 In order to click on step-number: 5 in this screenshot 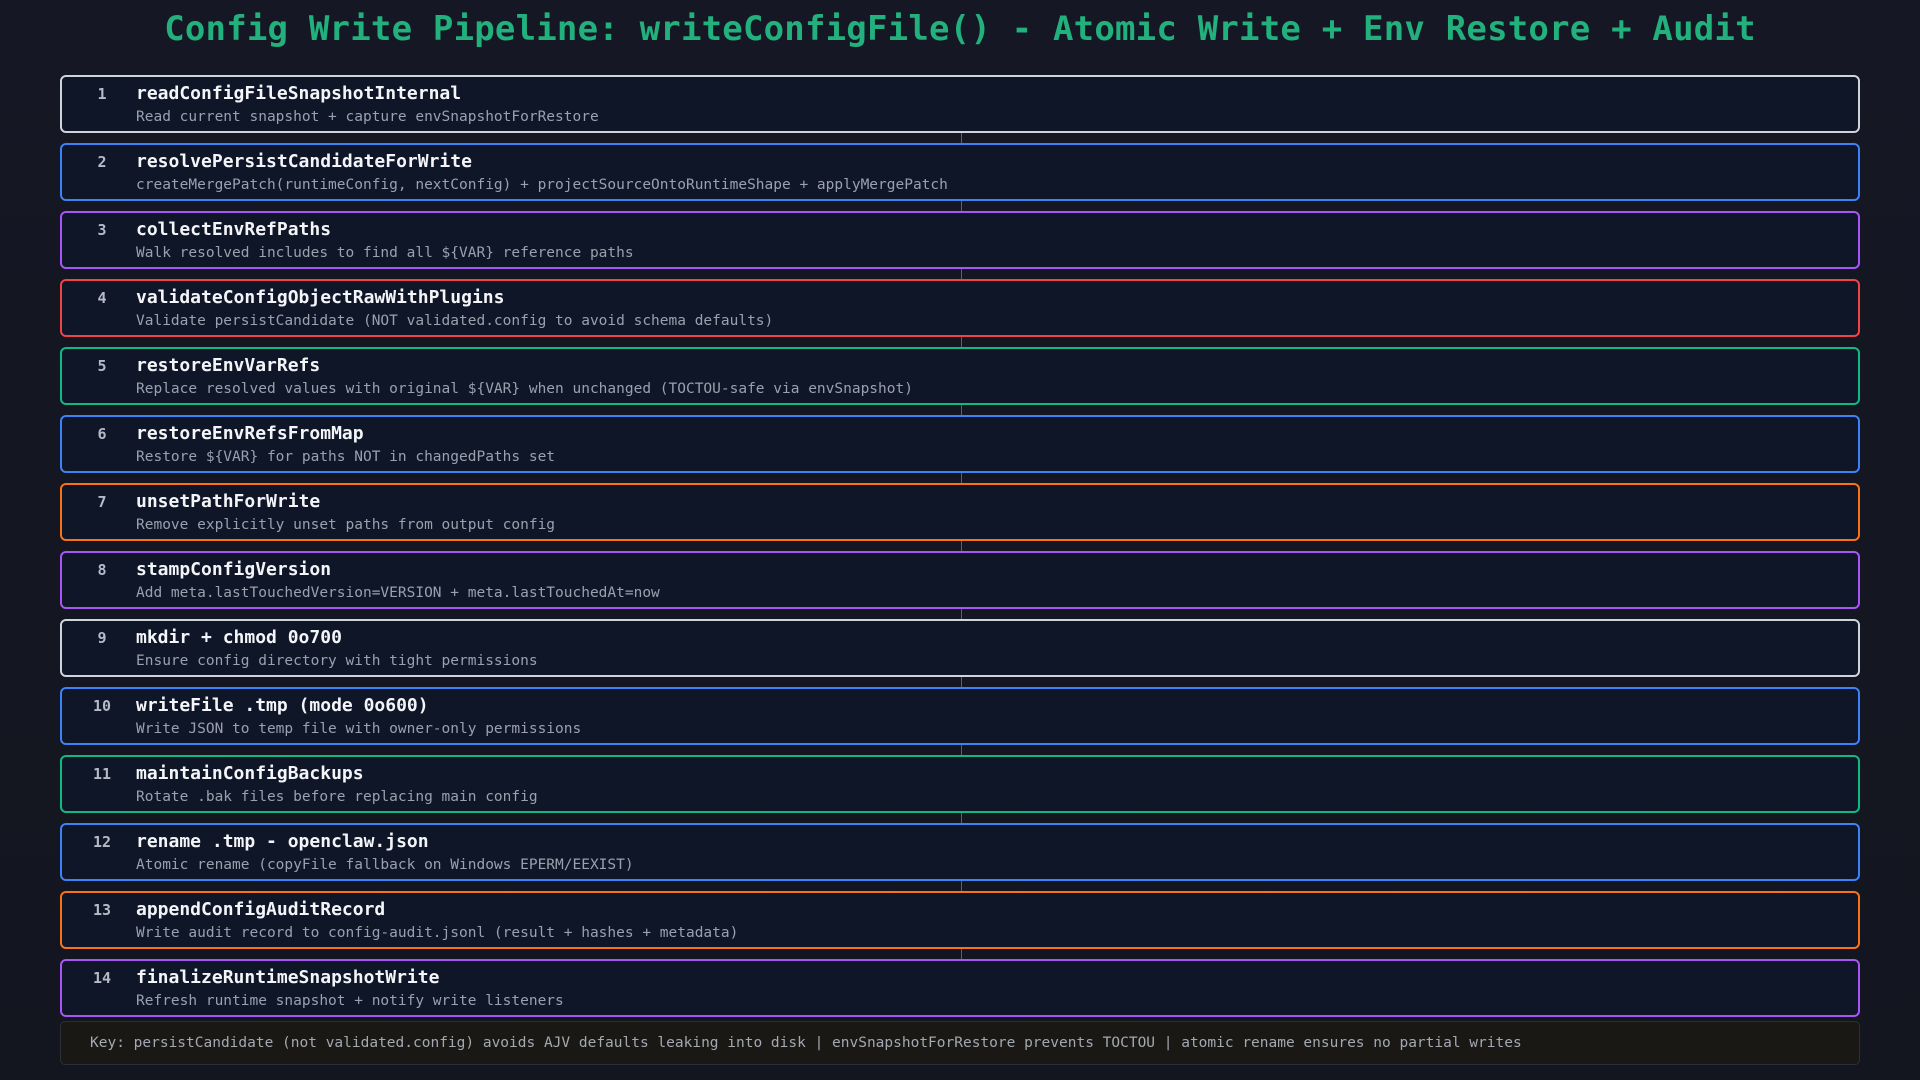, I will do `click(102, 366)`.